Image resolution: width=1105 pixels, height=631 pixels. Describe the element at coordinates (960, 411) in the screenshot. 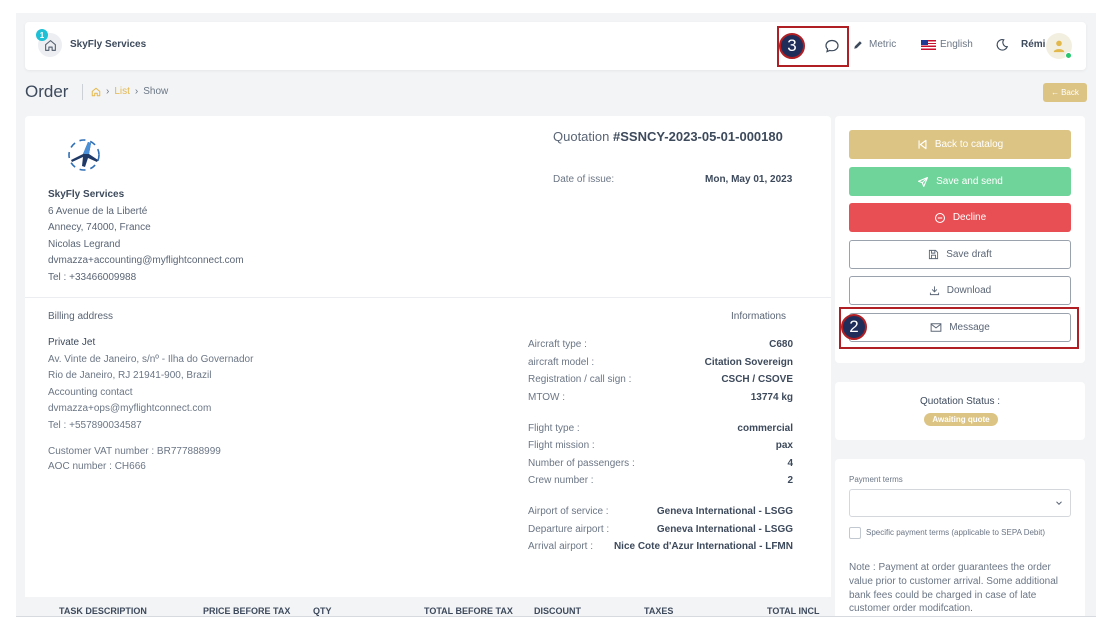

I see `quotation-status-panel: Quotation Status : Awaiting quote` at that location.